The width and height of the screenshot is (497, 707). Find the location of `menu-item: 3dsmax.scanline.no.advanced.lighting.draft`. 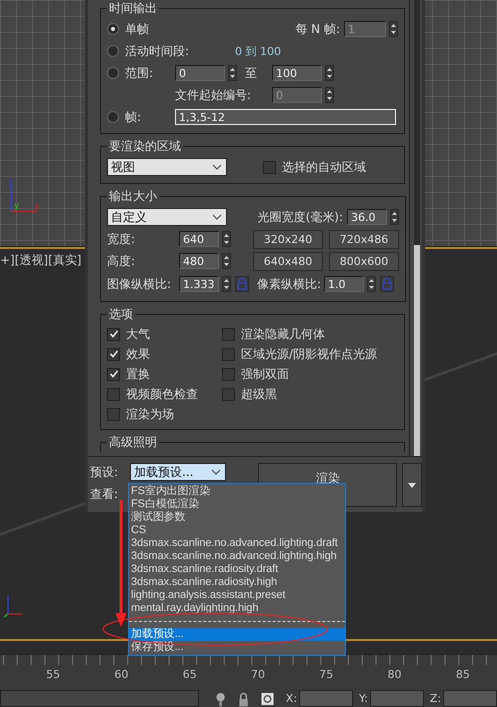

menu-item: 3dsmax.scanline.no.advanced.lighting.draft is located at coordinates (237, 543).